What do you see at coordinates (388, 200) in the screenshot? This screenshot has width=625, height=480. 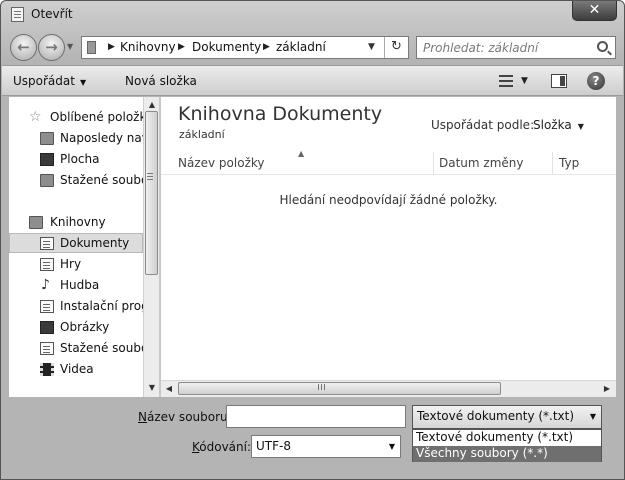 I see `empty-results-message: Hledání neodpovídají žádné položky.` at bounding box center [388, 200].